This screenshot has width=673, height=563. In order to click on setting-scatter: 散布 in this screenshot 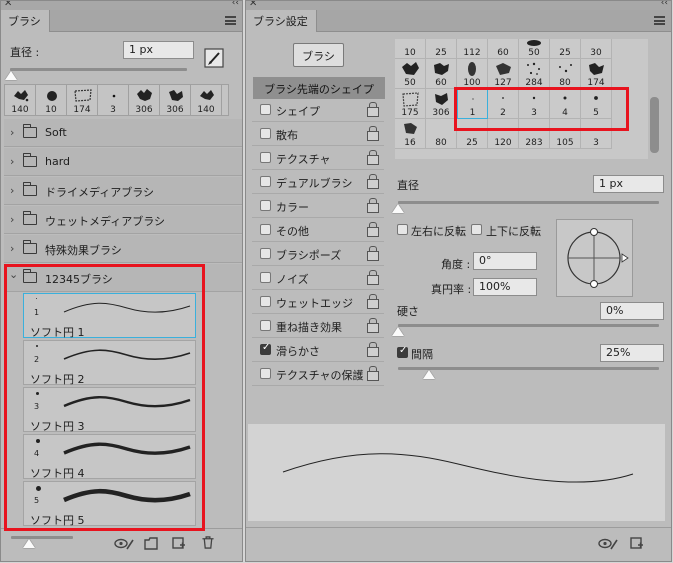, I will do `click(318, 134)`.